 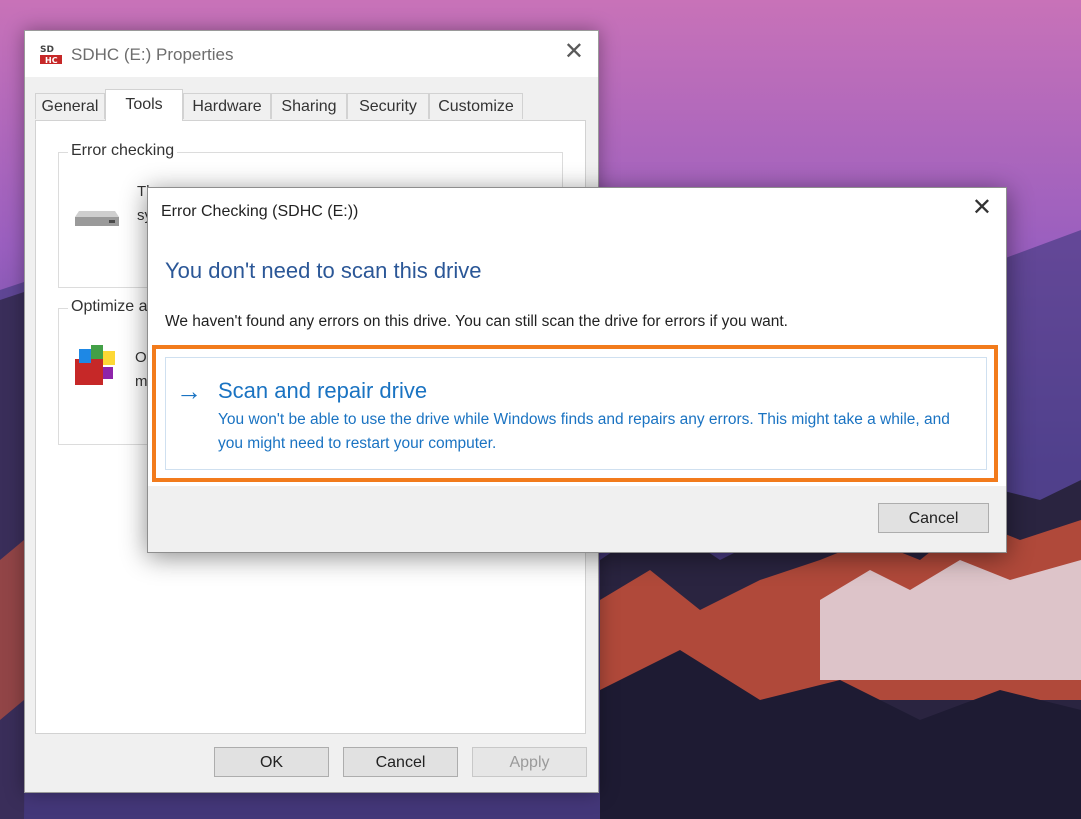 What do you see at coordinates (323, 390) in the screenshot?
I see `scan-and-repair-title: Scan and repair drive` at bounding box center [323, 390].